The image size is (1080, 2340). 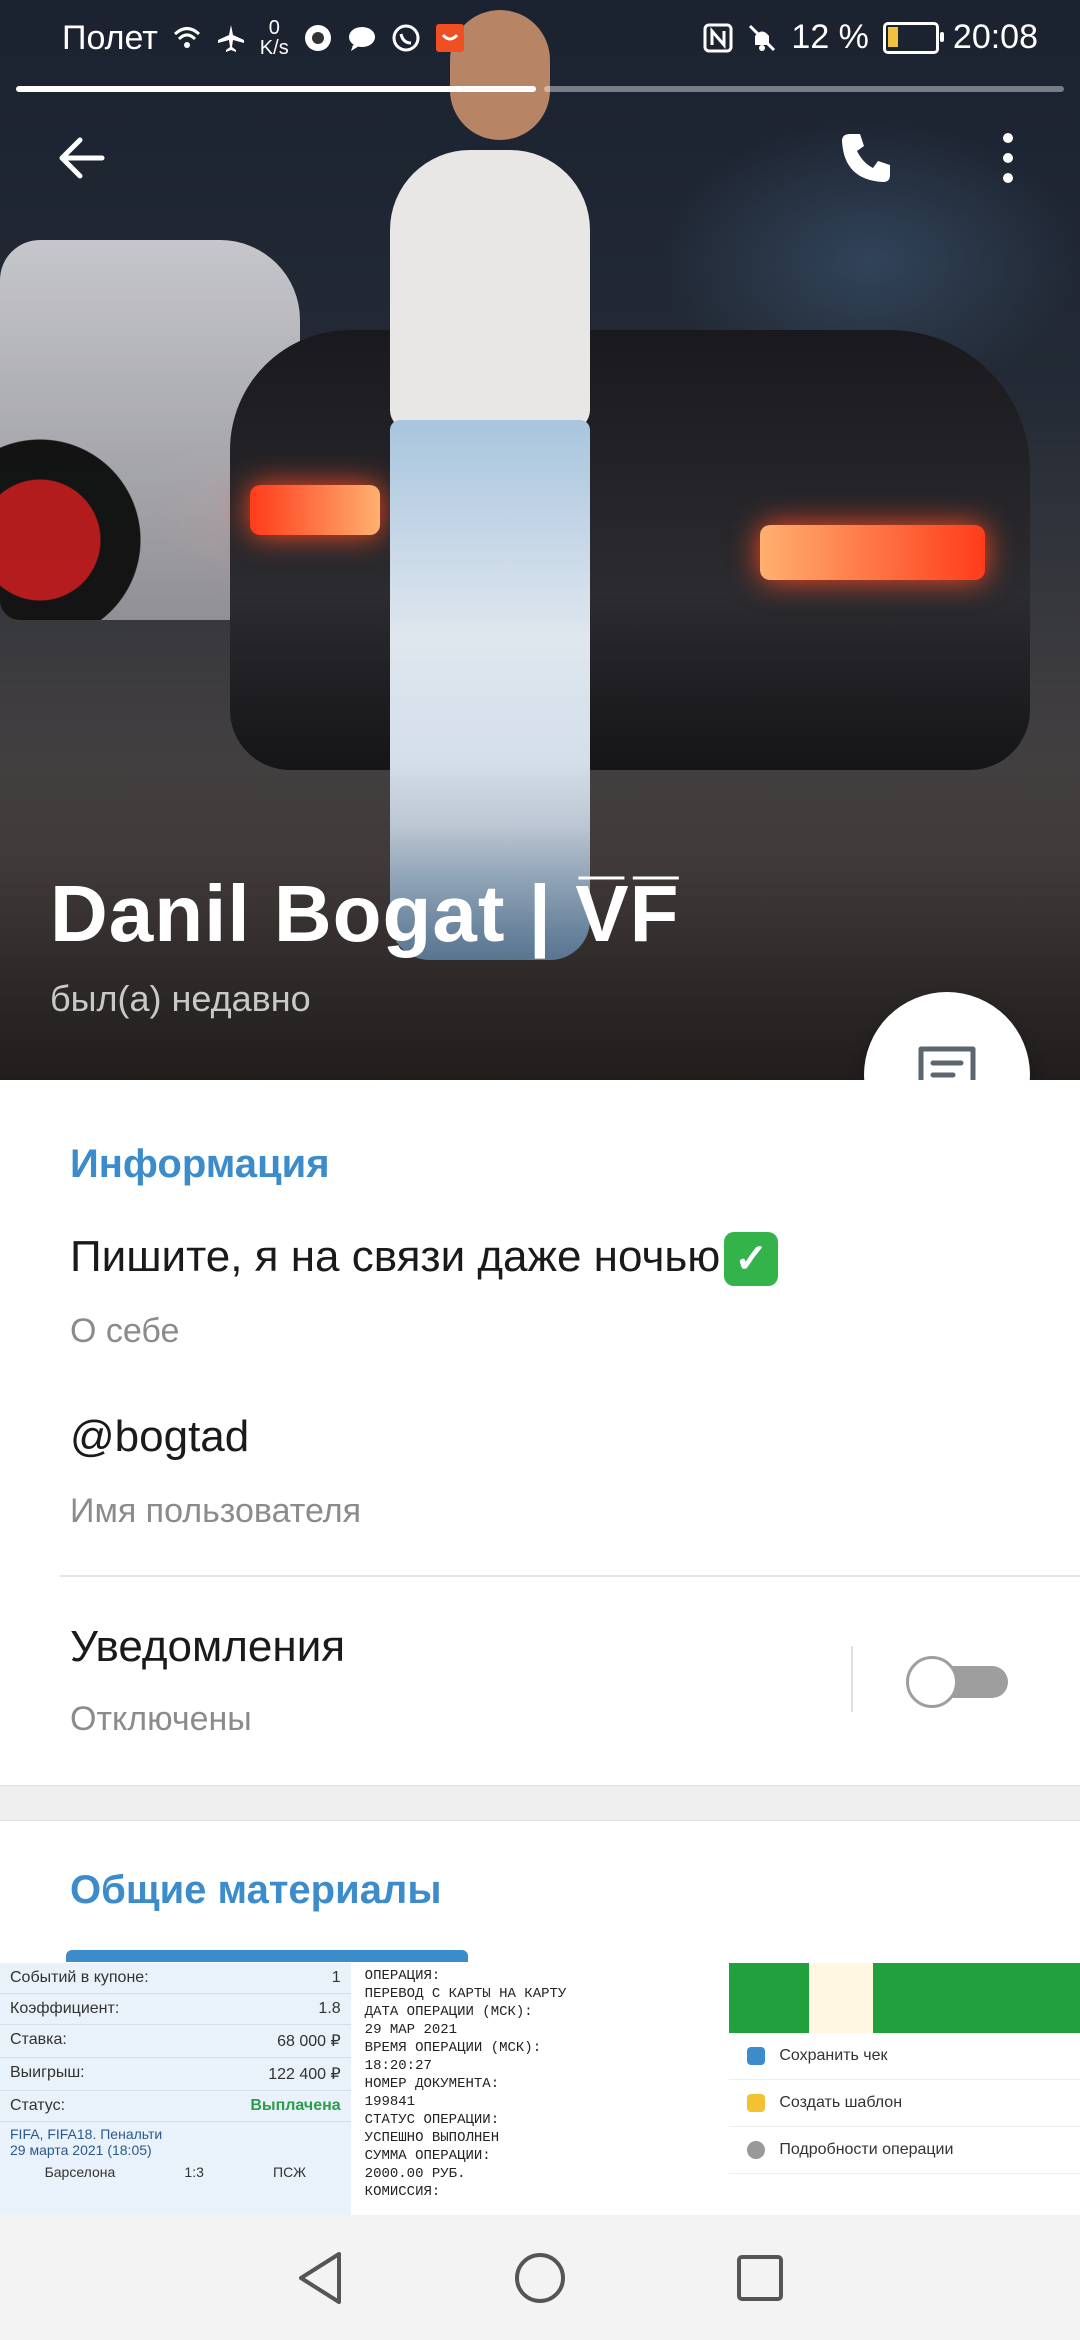 I want to click on nav-back-button, so click(x=320, y=2278).